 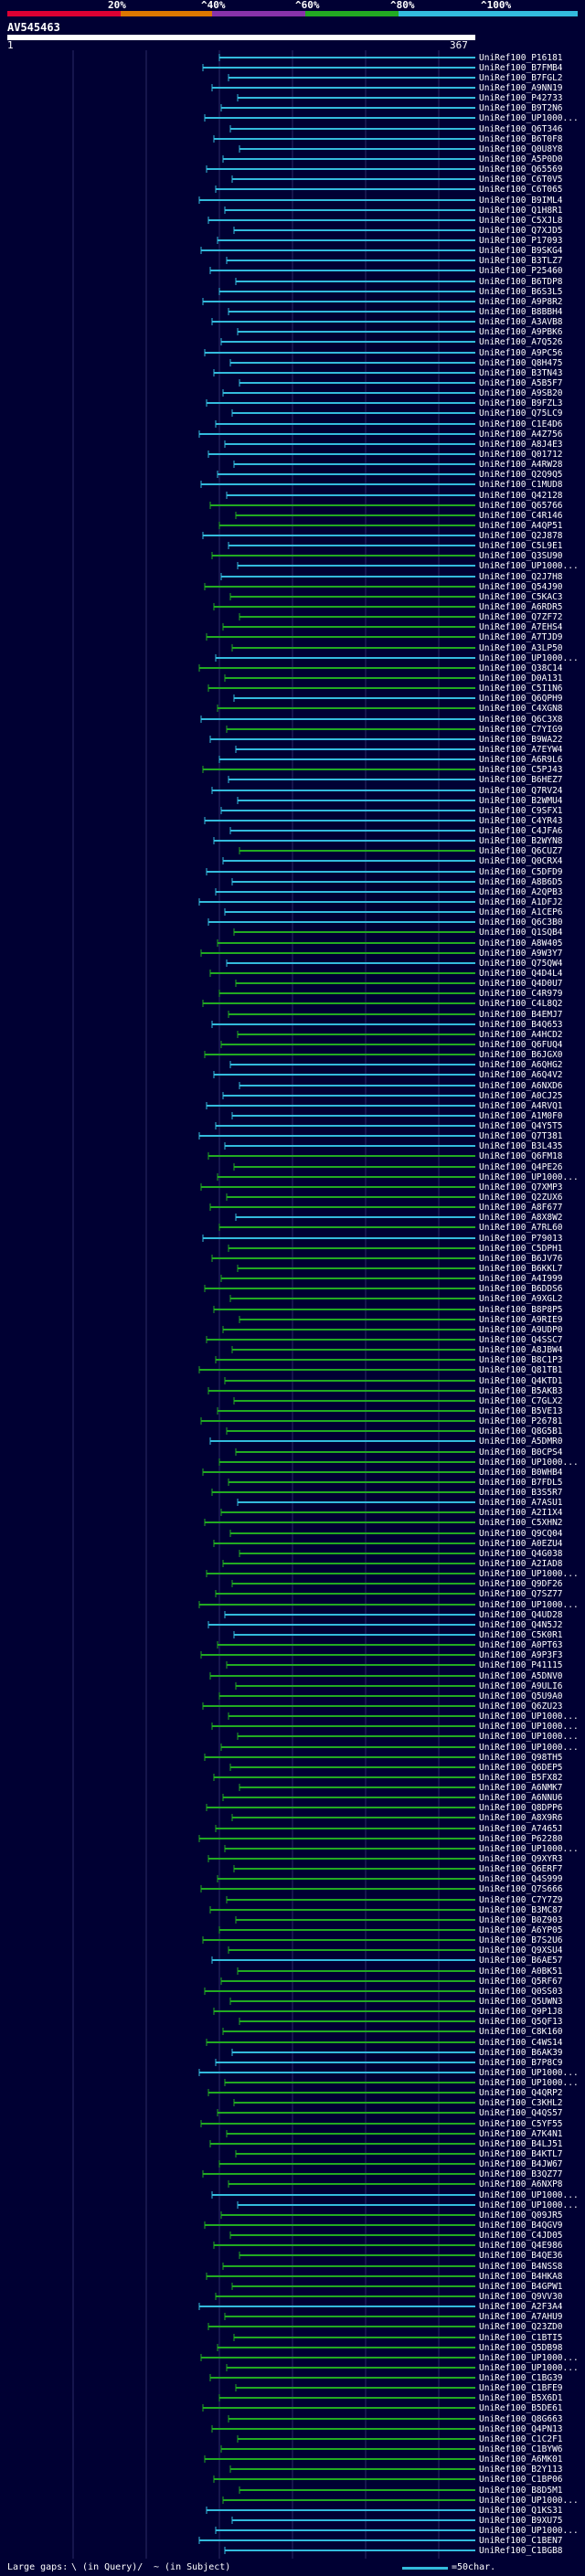 What do you see at coordinates (521, 363) in the screenshot?
I see `hit-label: UniRef100_Q8H475` at bounding box center [521, 363].